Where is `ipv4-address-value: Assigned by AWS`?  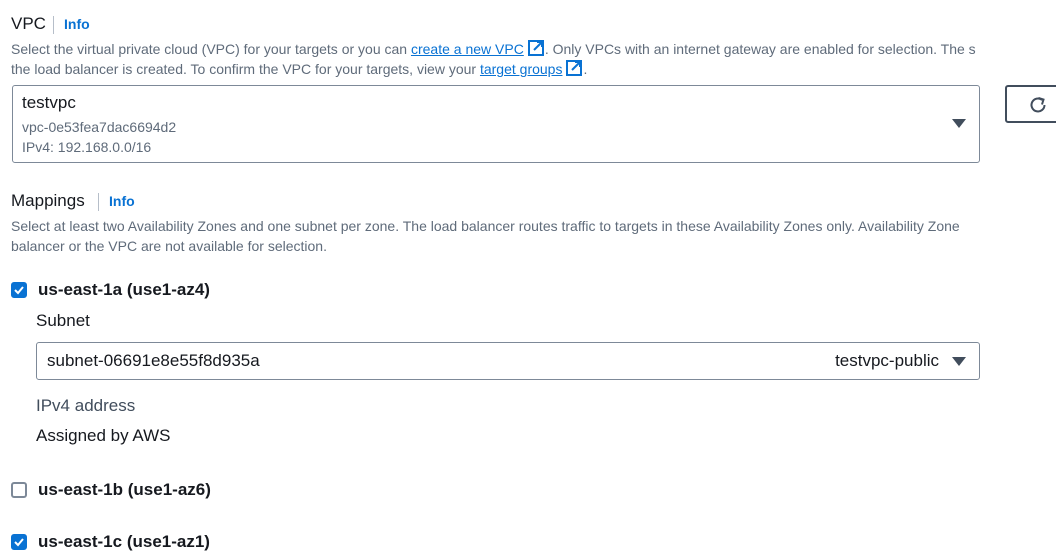
ipv4-address-value: Assigned by AWS is located at coordinates (103, 435).